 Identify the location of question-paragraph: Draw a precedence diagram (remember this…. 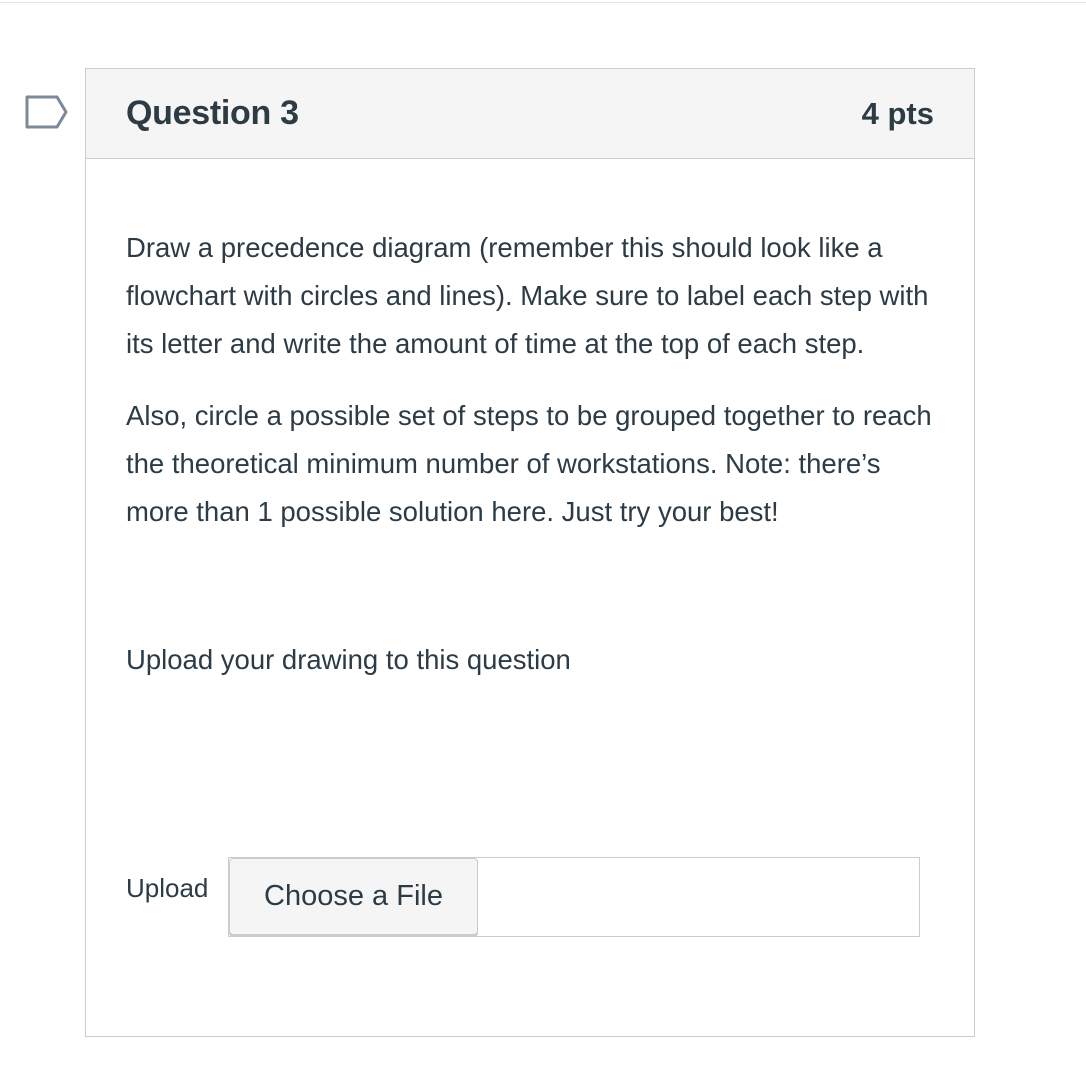
(527, 295).